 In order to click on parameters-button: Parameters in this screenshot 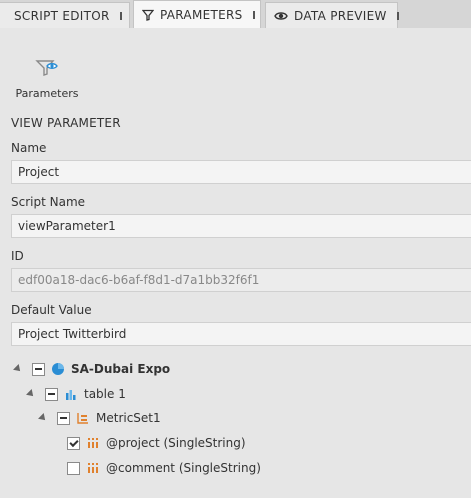, I will do `click(47, 79)`.